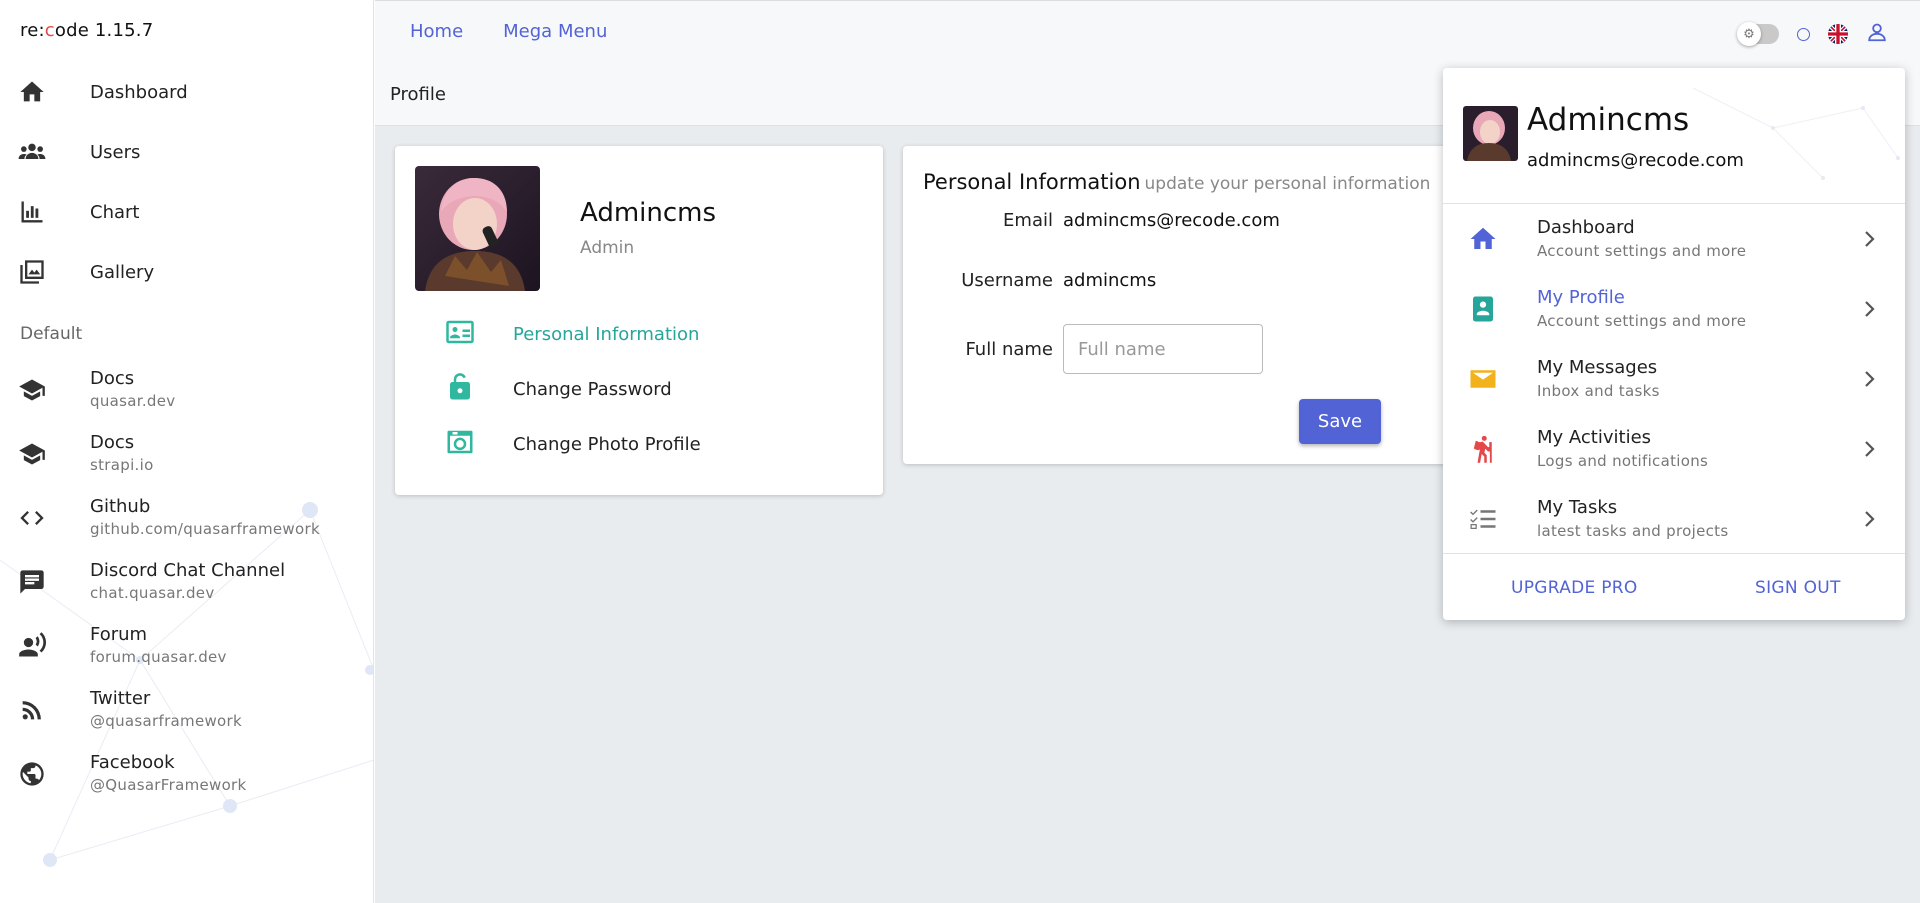 The height and width of the screenshot is (903, 1920). What do you see at coordinates (460, 444) in the screenshot?
I see `camera-icon` at bounding box center [460, 444].